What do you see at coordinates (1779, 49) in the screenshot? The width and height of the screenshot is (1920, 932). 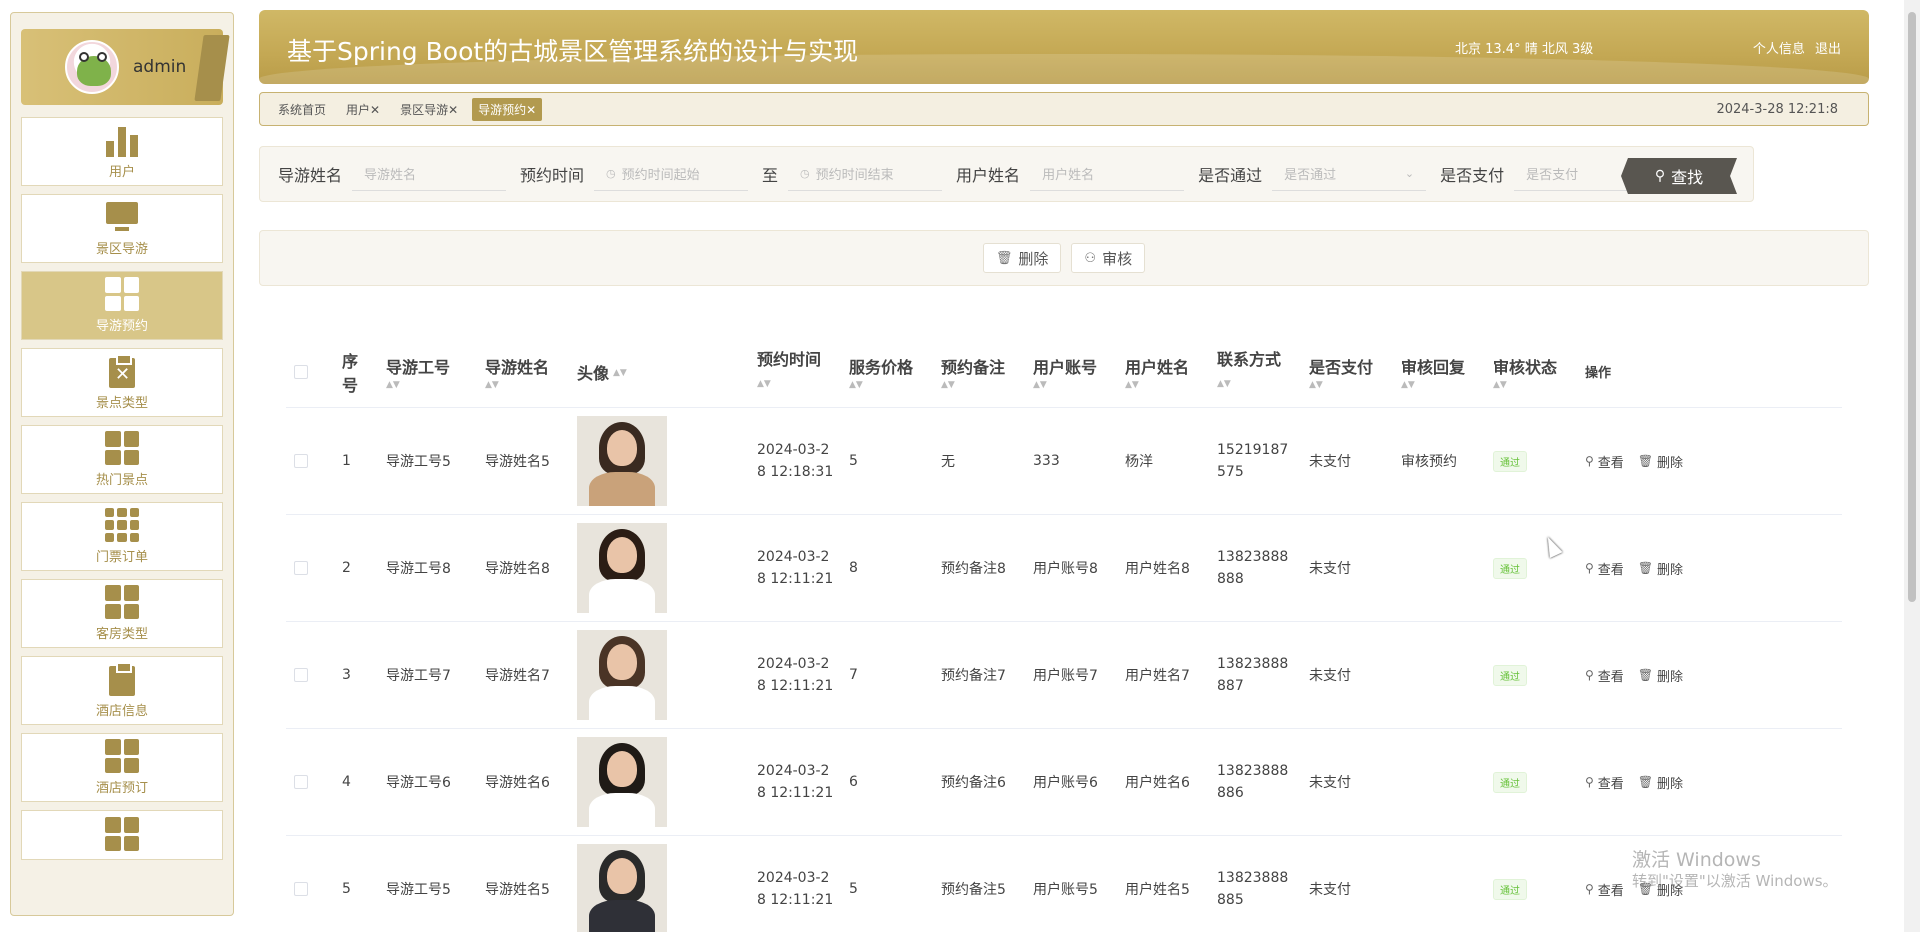 I see `profile-link: 个人信息` at bounding box center [1779, 49].